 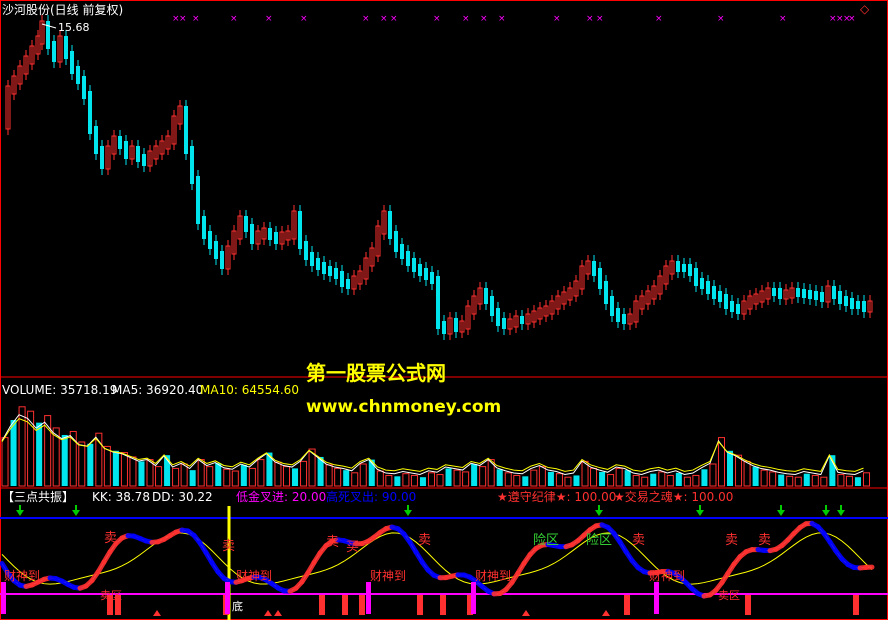 What do you see at coordinates (63, 10) in the screenshot?
I see `stock-title: 沙河股份(日线 前复权)` at bounding box center [63, 10].